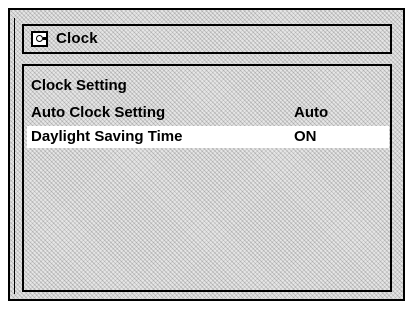 This screenshot has width=413, height=309. What do you see at coordinates (207, 39) in the screenshot?
I see `title-bar: Clock` at bounding box center [207, 39].